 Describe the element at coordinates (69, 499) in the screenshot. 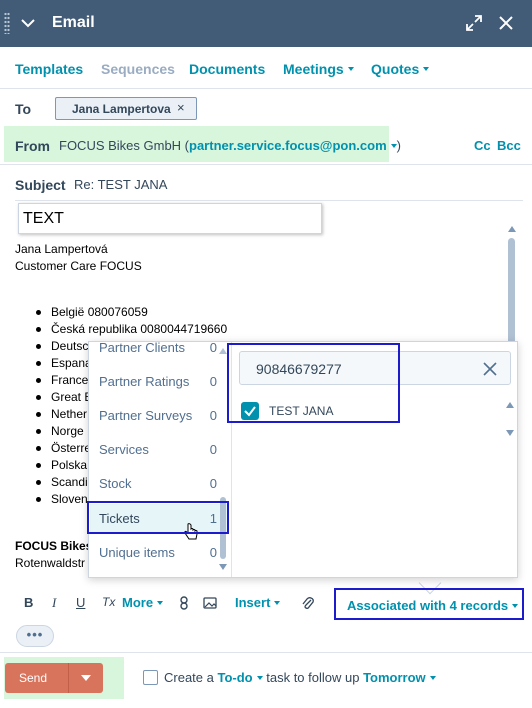

I see `list-item: Sloven` at that location.